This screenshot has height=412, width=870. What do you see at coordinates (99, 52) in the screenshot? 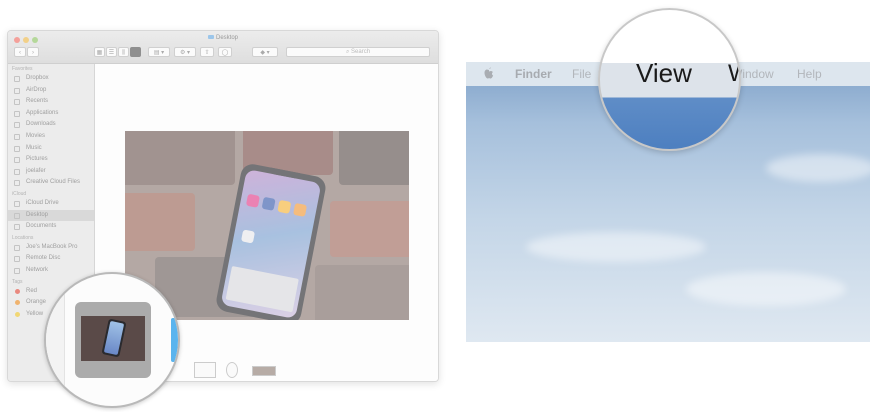
I see `icon-view-button: ▦` at bounding box center [99, 52].